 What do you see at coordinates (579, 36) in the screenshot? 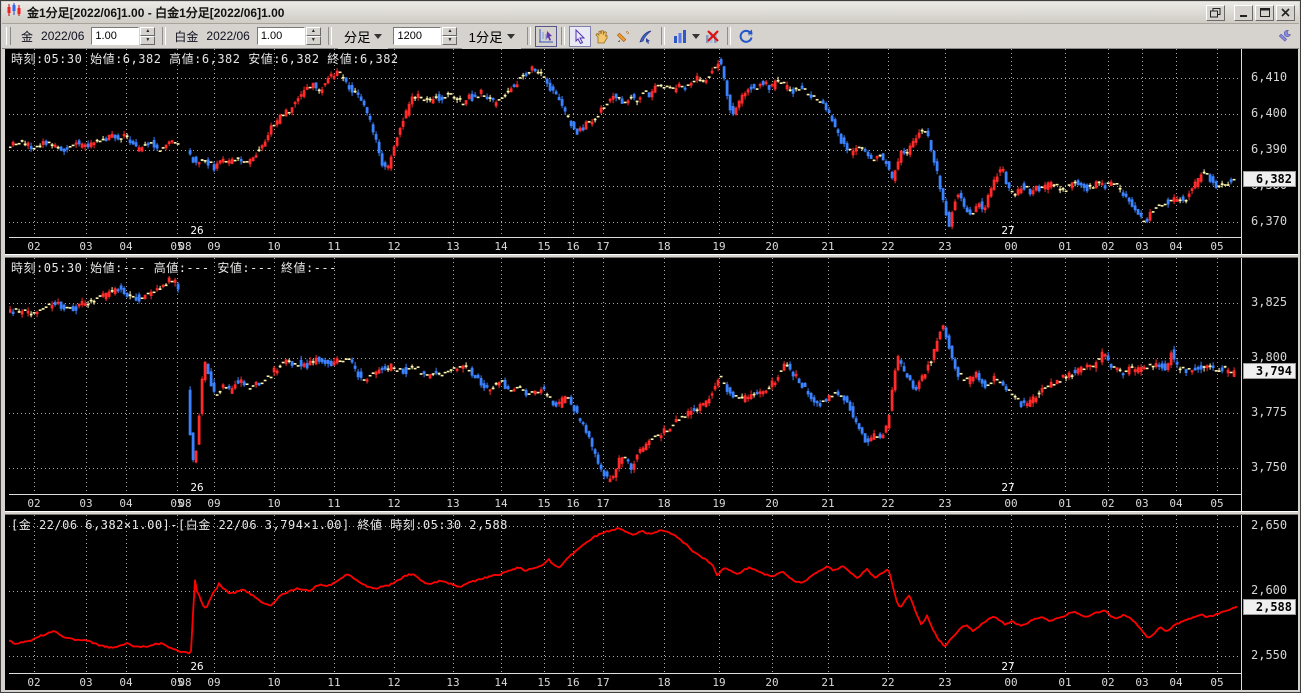
I see `select-tool-button` at bounding box center [579, 36].